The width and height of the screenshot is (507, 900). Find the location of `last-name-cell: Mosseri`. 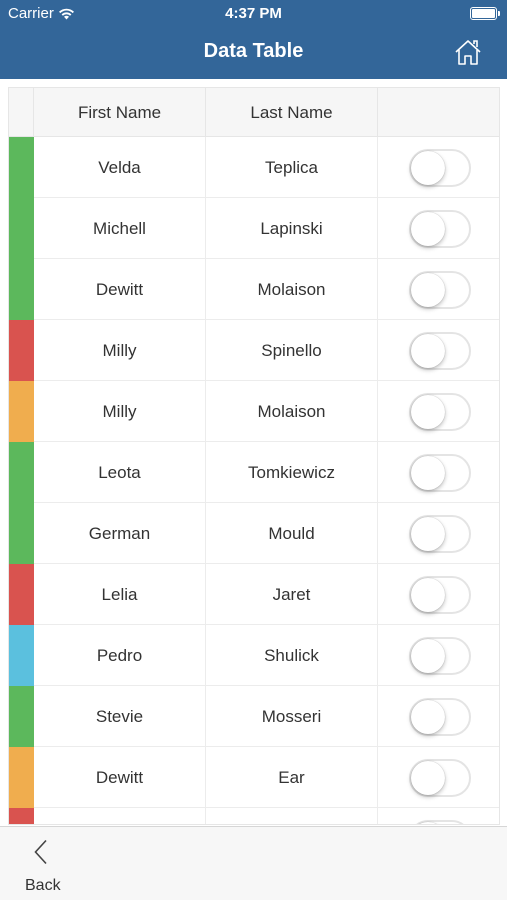

last-name-cell: Mosseri is located at coordinates (292, 716).